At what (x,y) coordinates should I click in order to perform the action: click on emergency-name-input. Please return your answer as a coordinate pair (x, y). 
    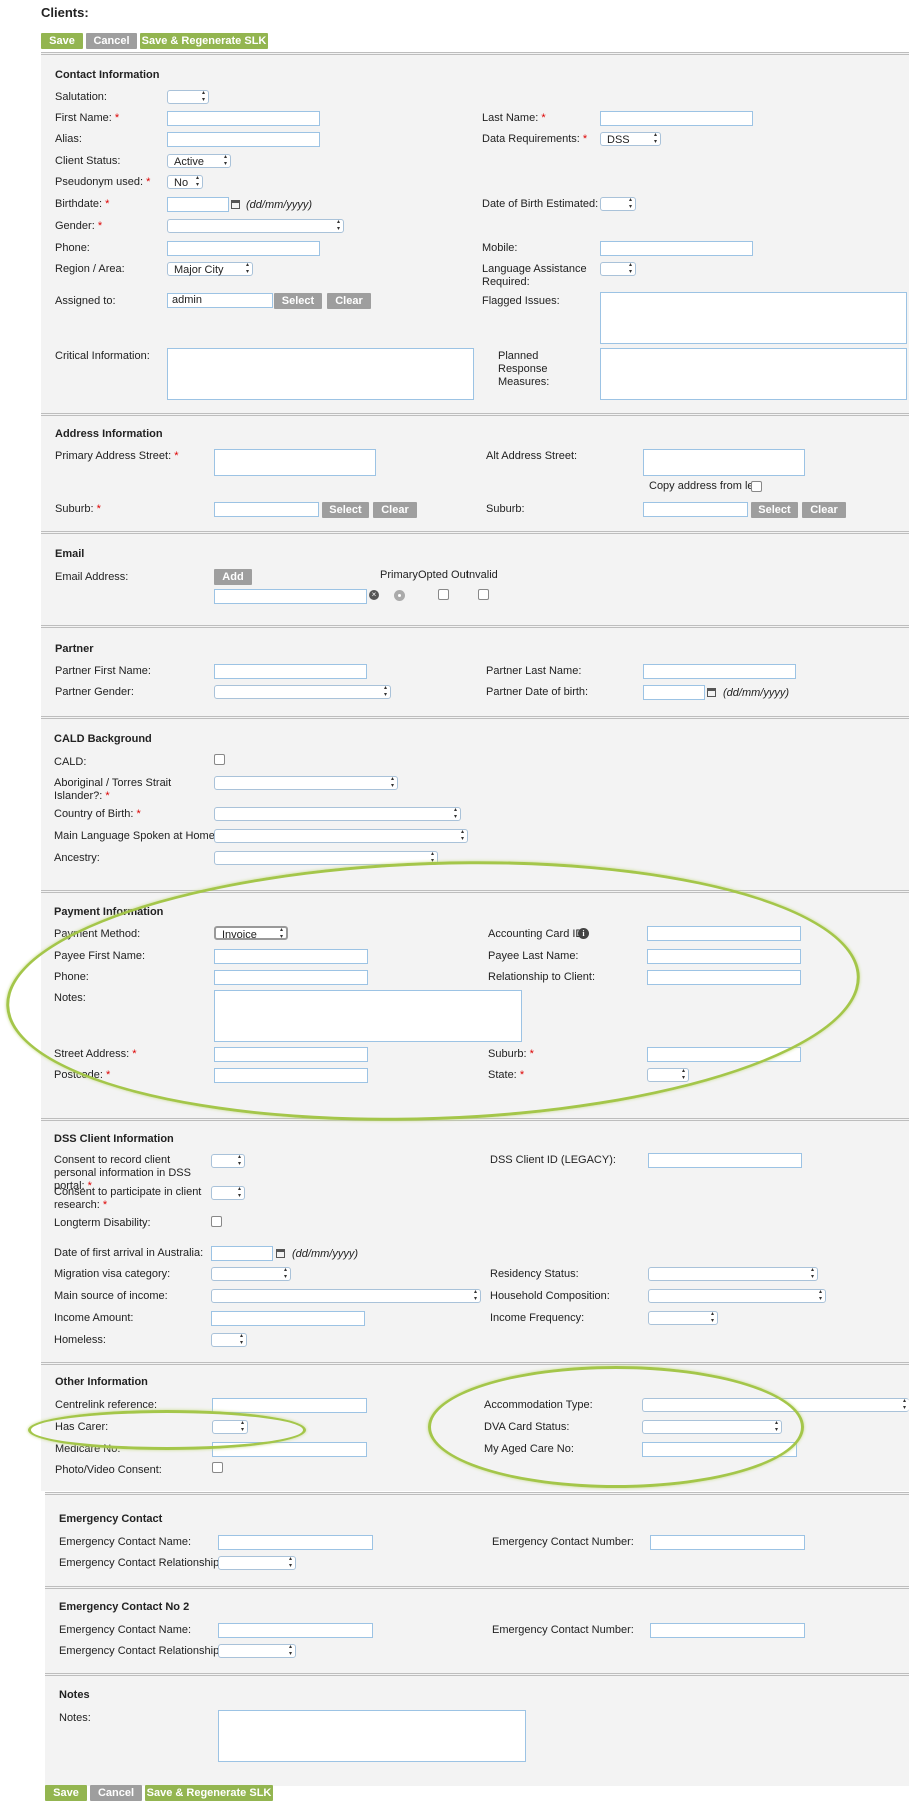
    Looking at the image, I should click on (295, 1542).